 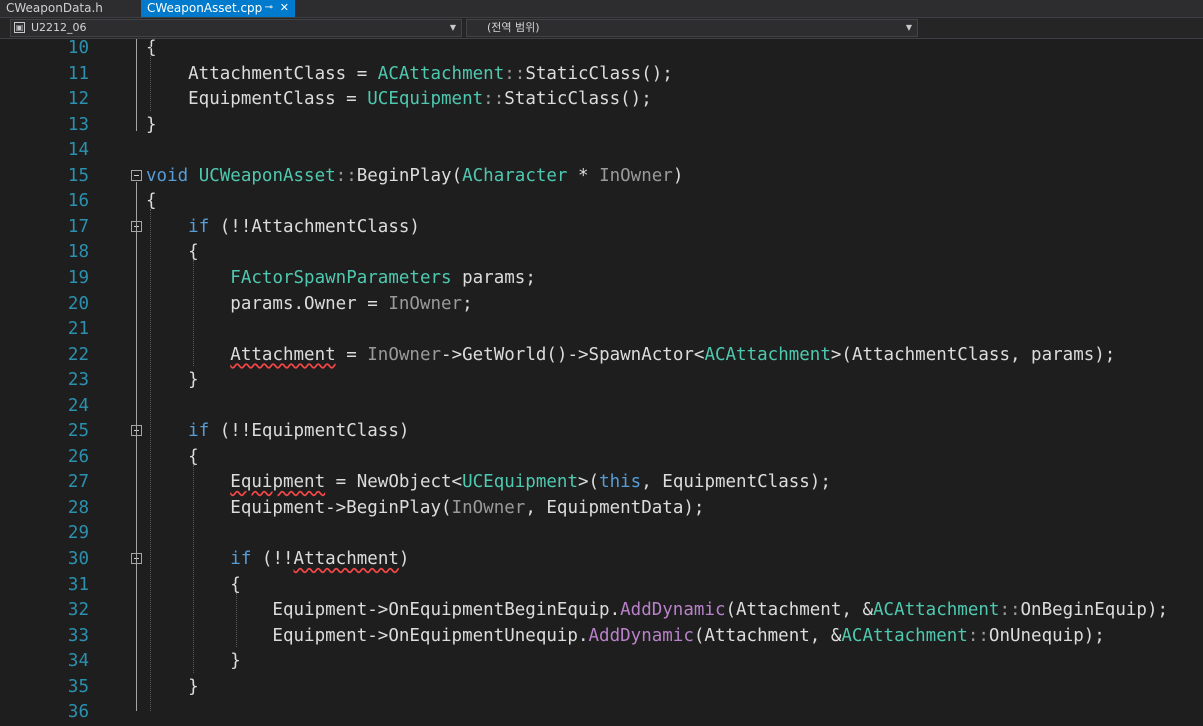 What do you see at coordinates (78, 456) in the screenshot?
I see `line-number: 26` at bounding box center [78, 456].